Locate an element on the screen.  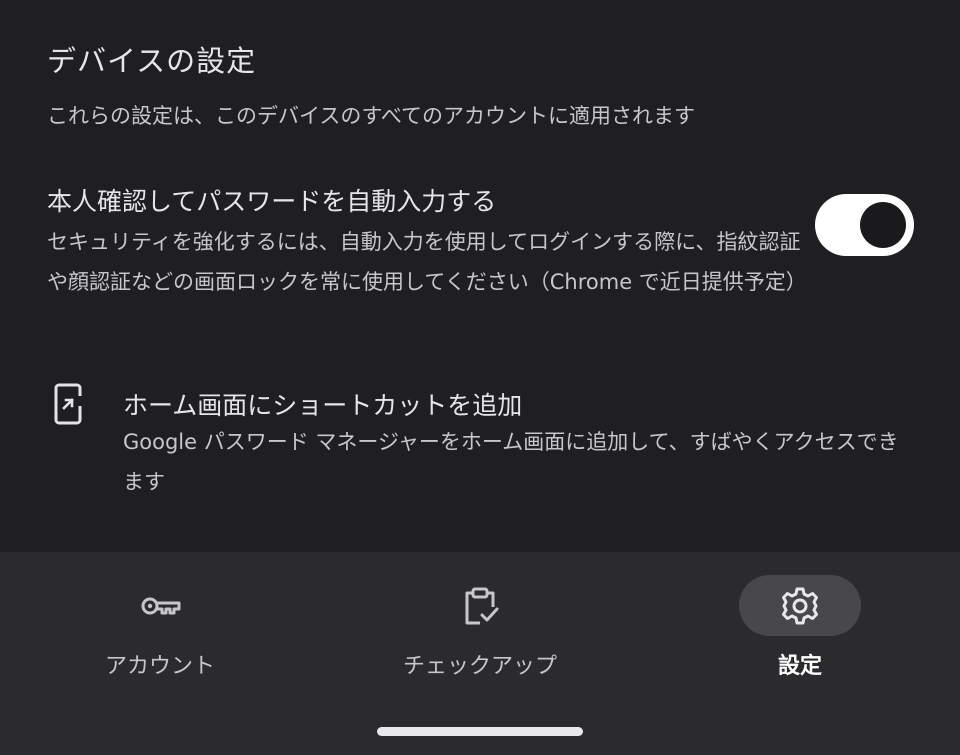
nav-label-accounts: アカウント is located at coordinates (159, 666).